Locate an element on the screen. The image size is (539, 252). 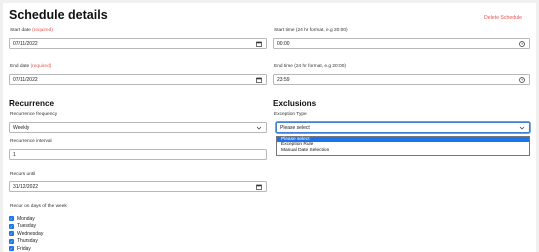
start-date-input: 07/11/2022 is located at coordinates (138, 43).